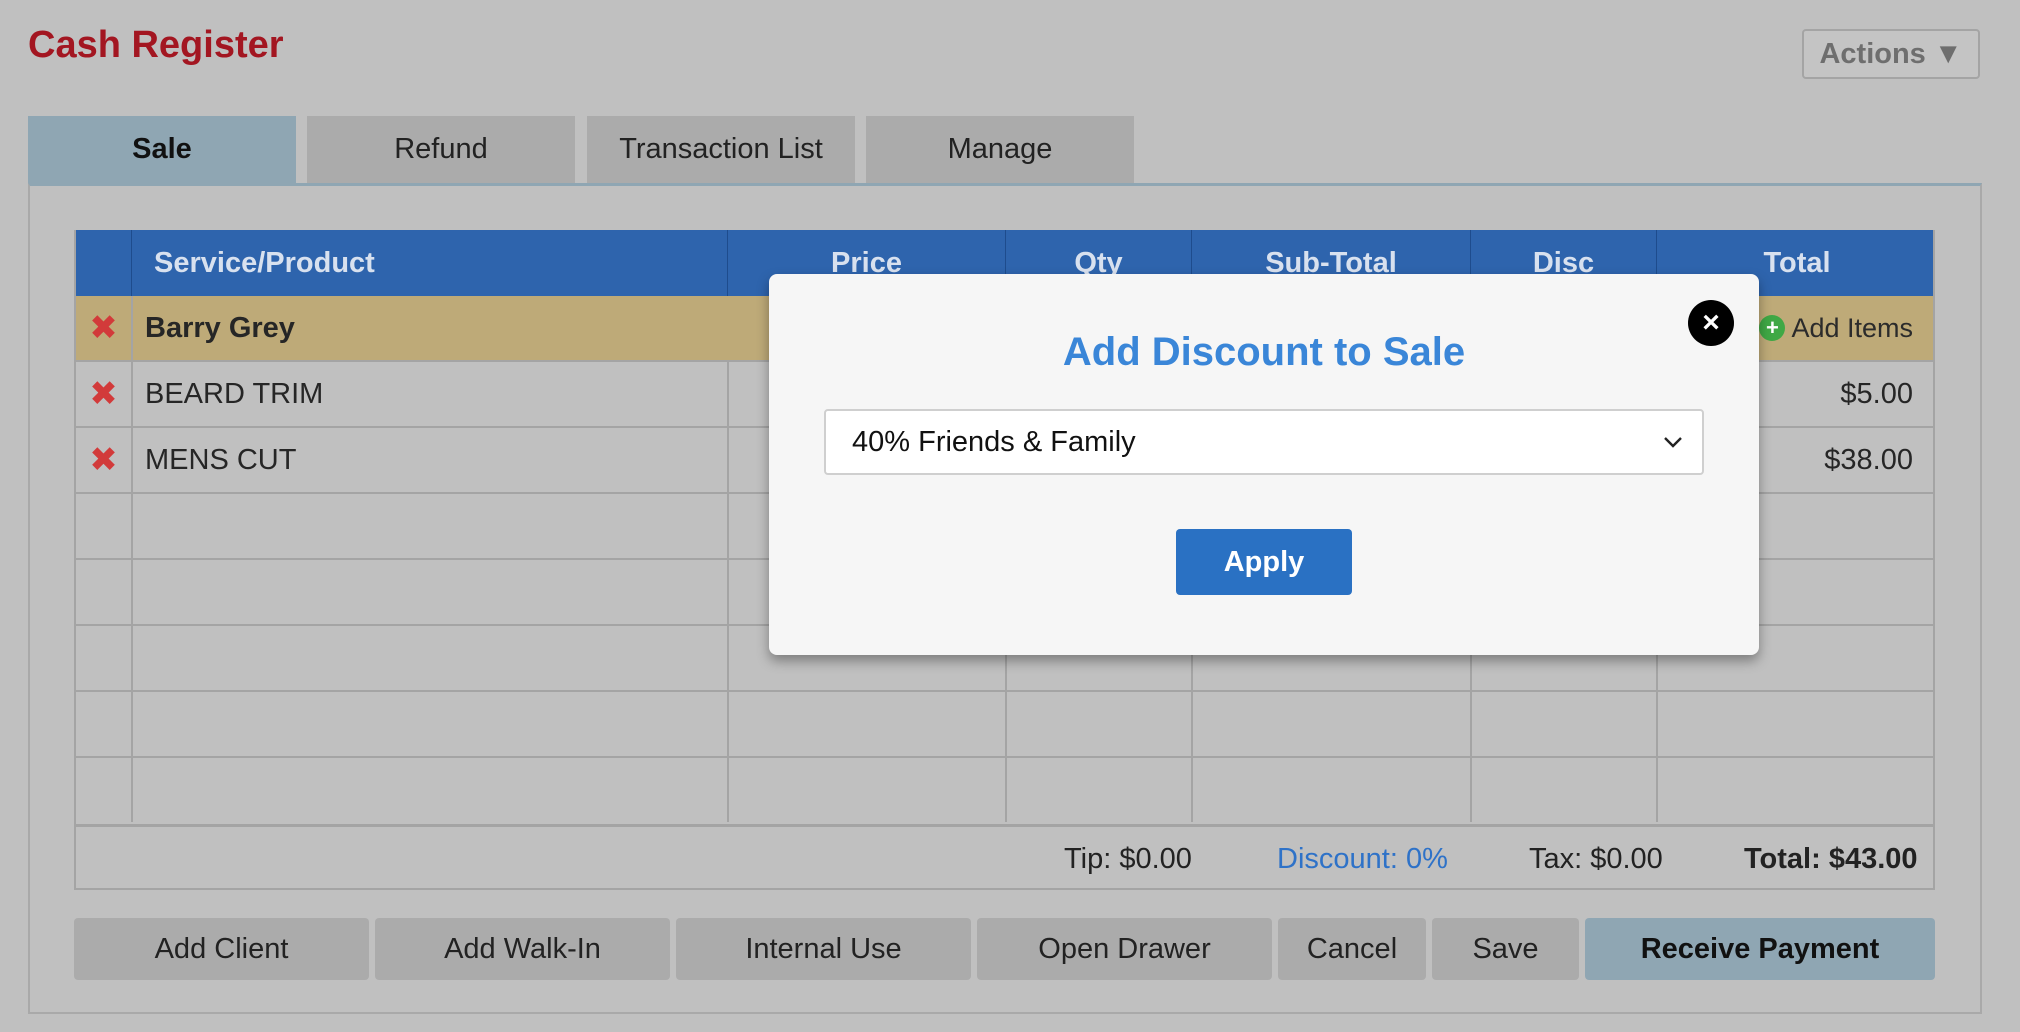 Image resolution: width=2020 pixels, height=1032 pixels. What do you see at coordinates (1673, 442) in the screenshot?
I see `chevron-down-icon` at bounding box center [1673, 442].